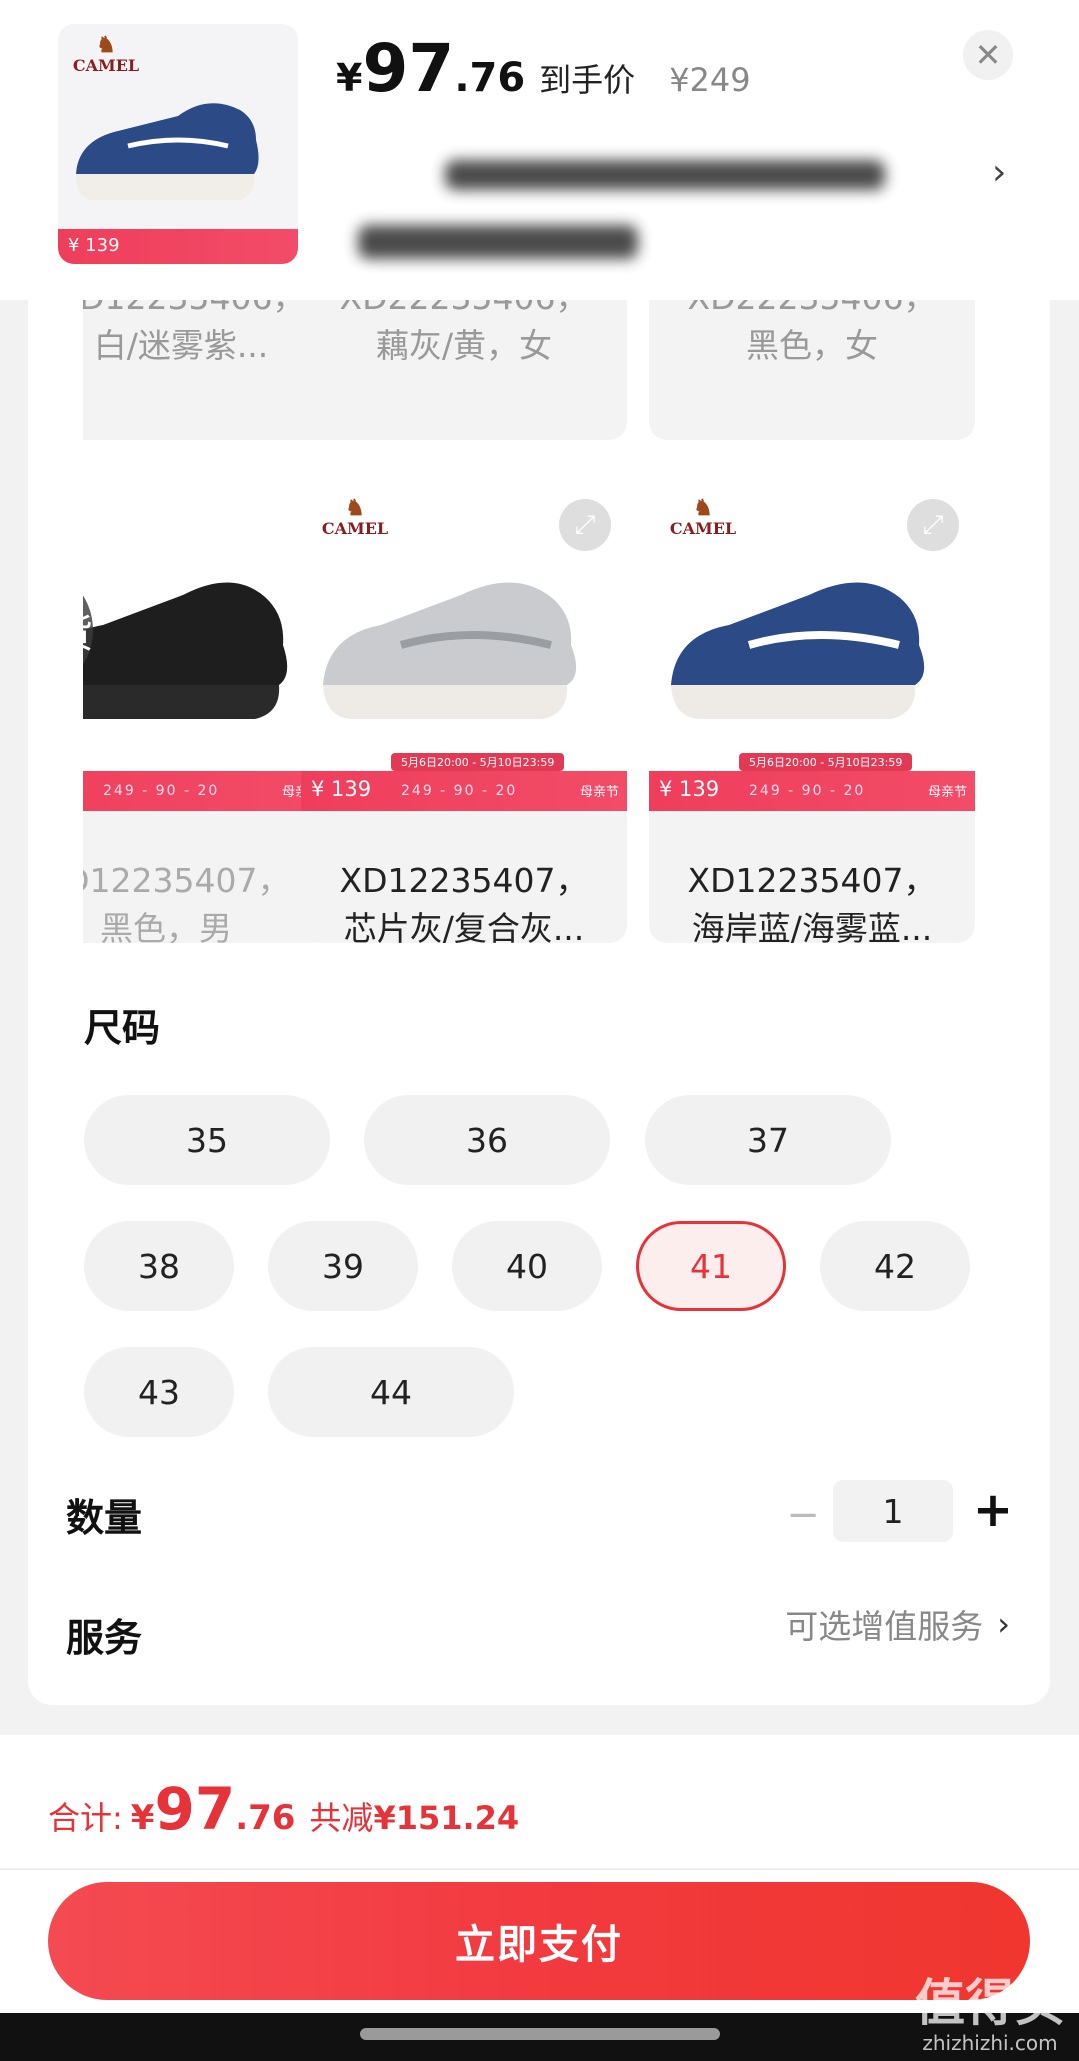  Describe the element at coordinates (122, 1028) in the screenshot. I see `size-section-title: 尺码` at that location.